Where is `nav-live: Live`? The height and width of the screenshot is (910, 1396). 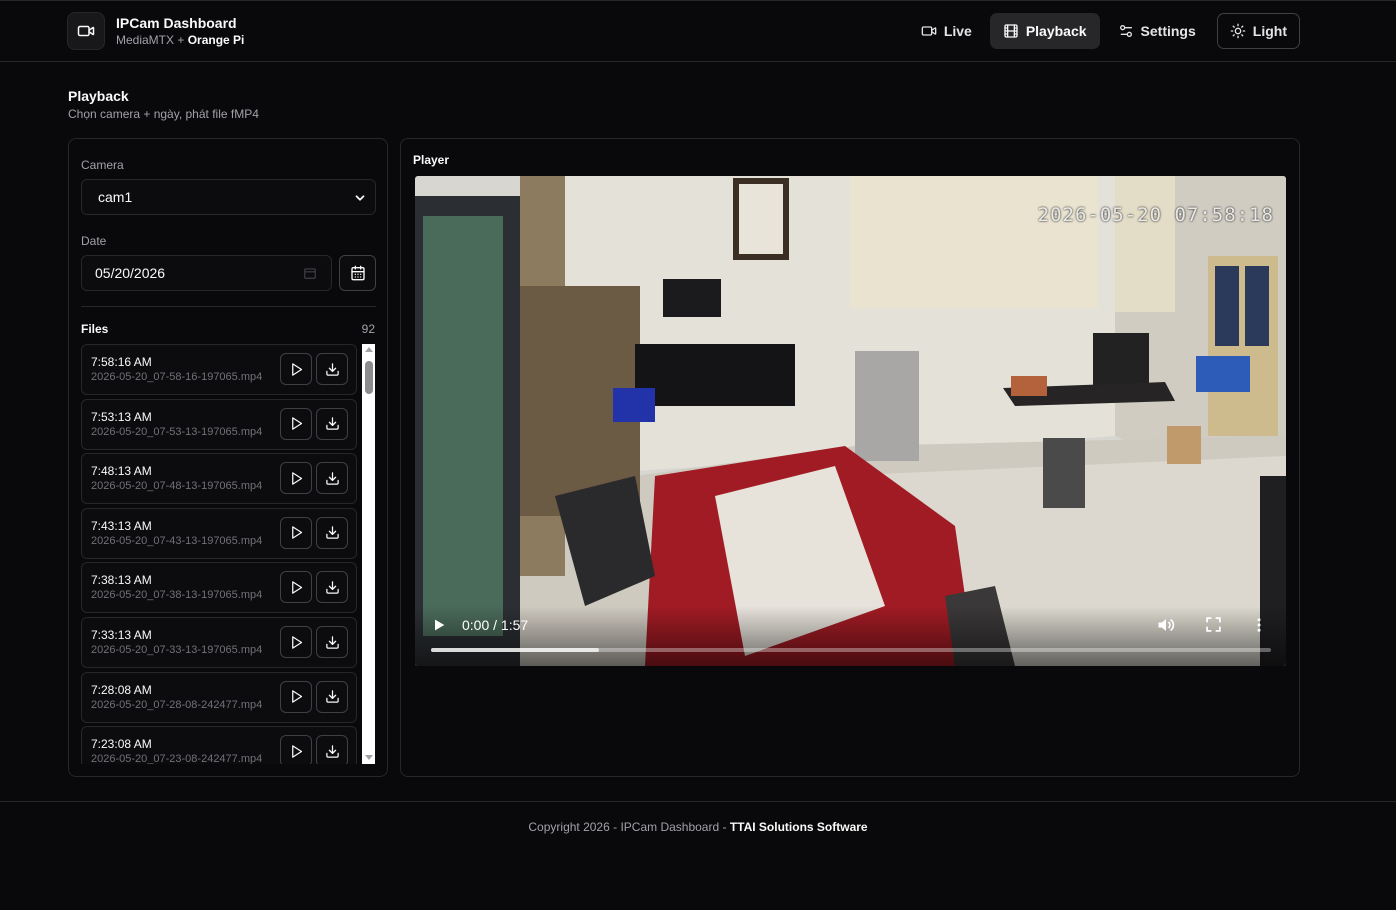 nav-live: Live is located at coordinates (946, 31).